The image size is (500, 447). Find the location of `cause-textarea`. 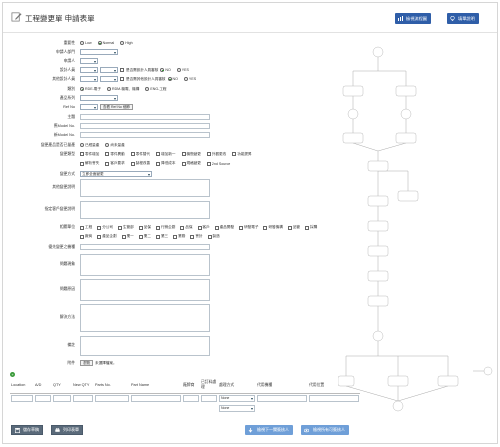

cause-textarea is located at coordinates (145, 290).